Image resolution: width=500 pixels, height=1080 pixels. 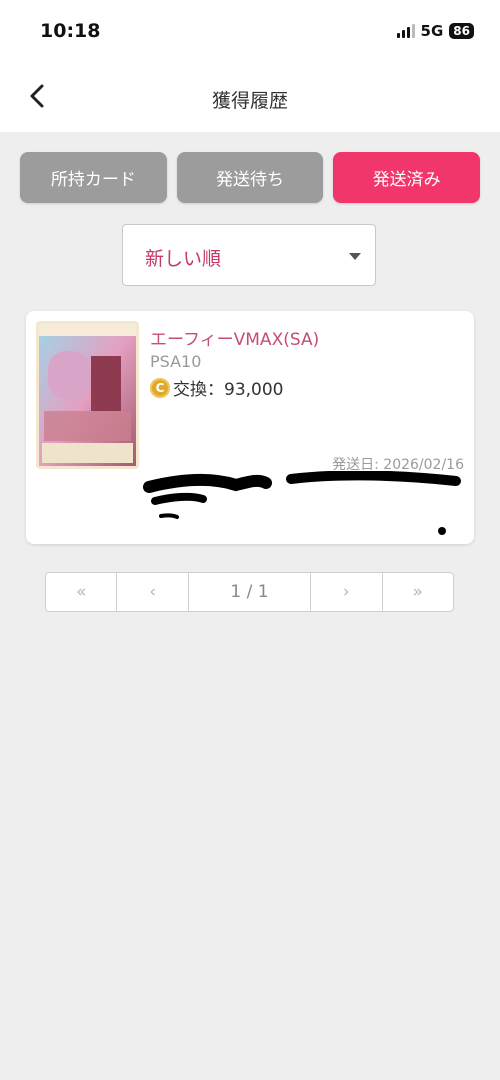 I want to click on pagination: « ‹ 1 / 1 › », so click(x=249, y=592).